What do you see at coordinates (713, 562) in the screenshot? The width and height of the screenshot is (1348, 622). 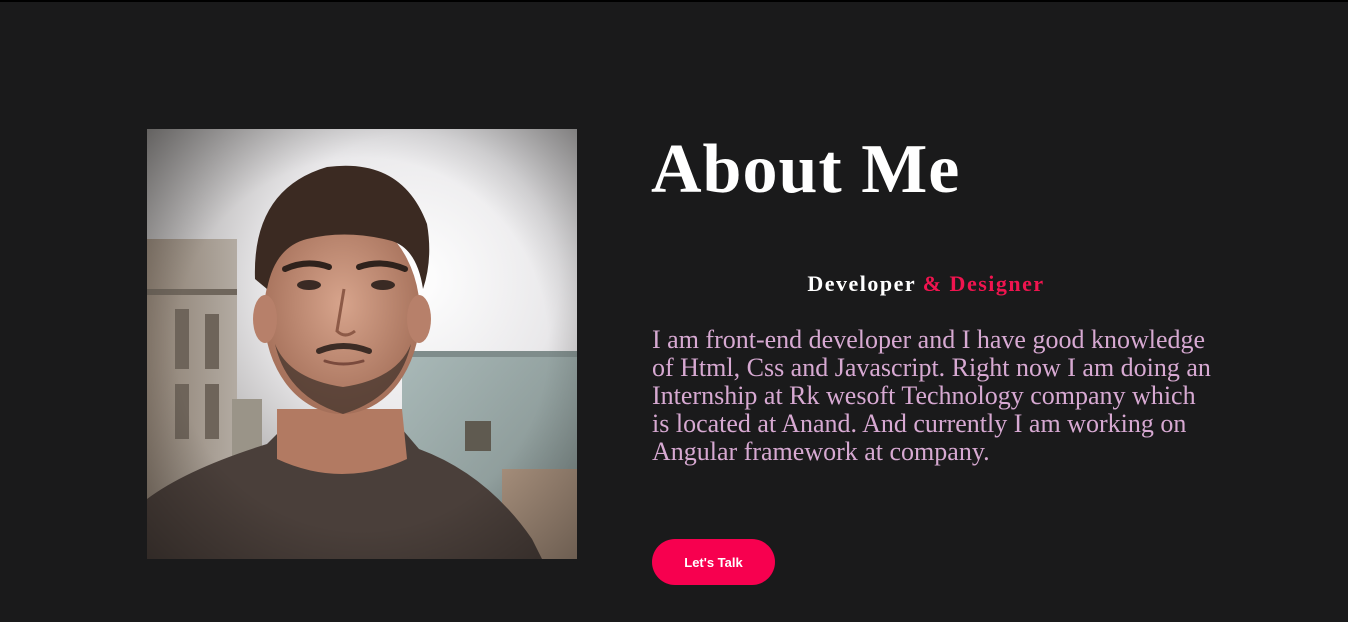 I see `lets-talk-button: Let's Talk` at bounding box center [713, 562].